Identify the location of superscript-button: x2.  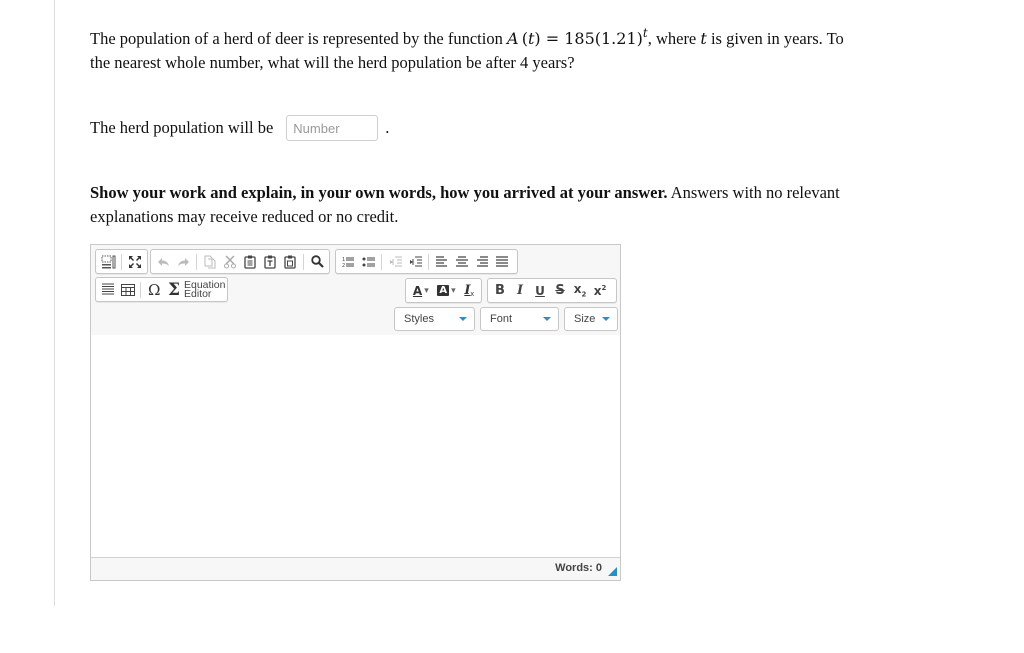
(600, 291).